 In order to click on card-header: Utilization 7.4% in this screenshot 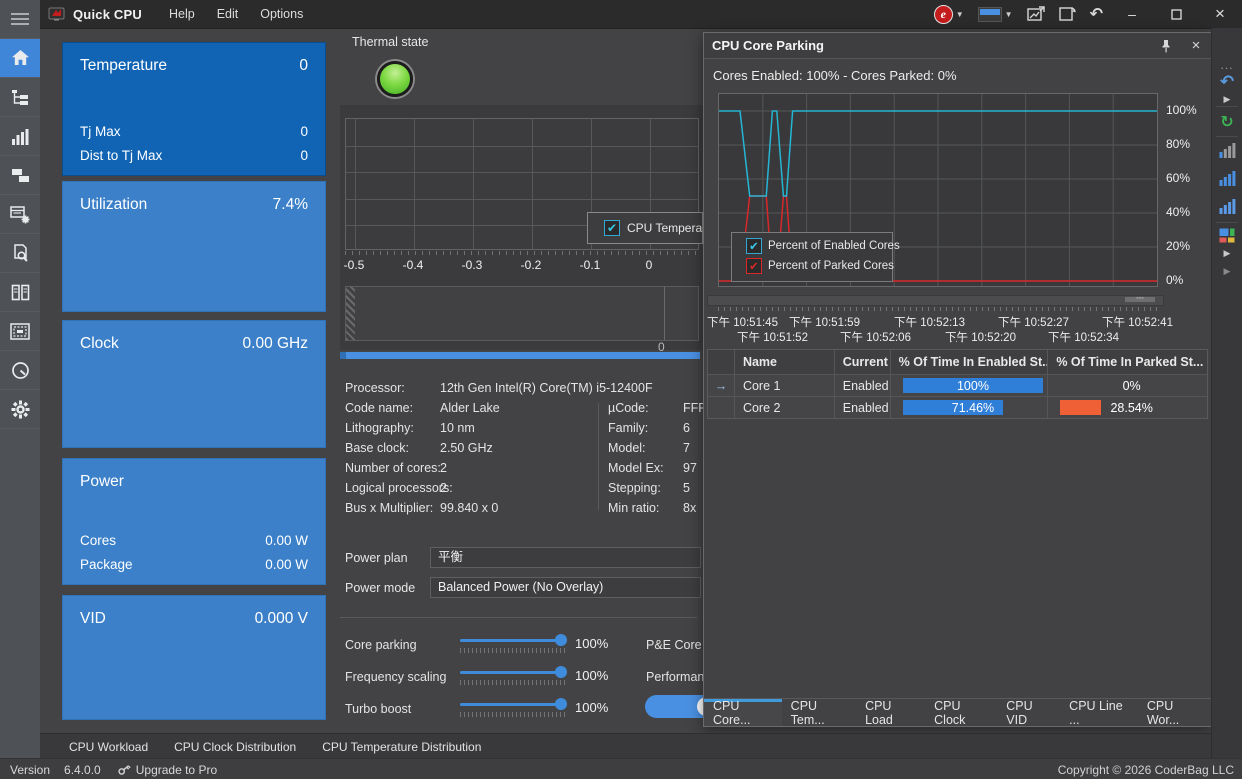, I will do `click(194, 205)`.